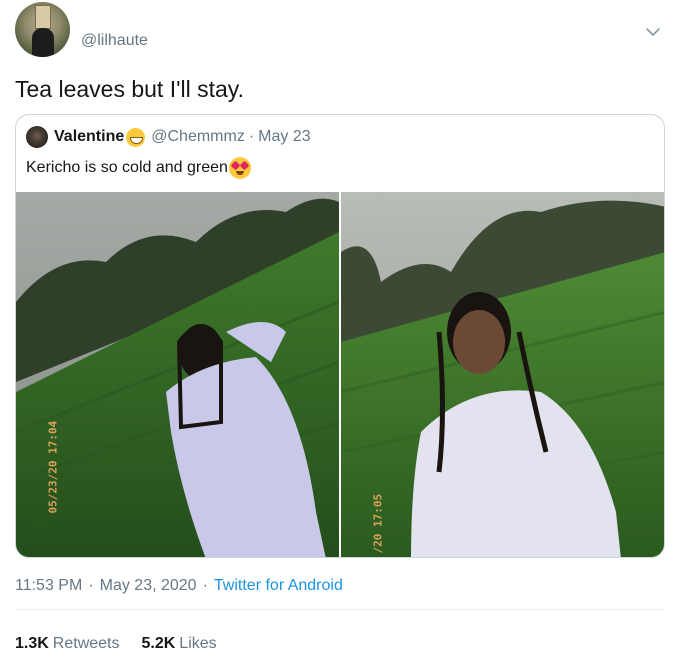 This screenshot has width=675, height=663. I want to click on photo-timestamp-1: 05/23/20 17:04, so click(53, 467).